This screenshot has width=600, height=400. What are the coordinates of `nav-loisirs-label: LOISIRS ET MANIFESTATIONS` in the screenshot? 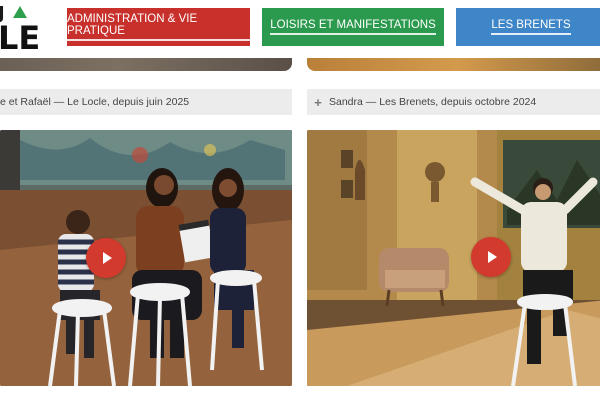 It's located at (353, 27).